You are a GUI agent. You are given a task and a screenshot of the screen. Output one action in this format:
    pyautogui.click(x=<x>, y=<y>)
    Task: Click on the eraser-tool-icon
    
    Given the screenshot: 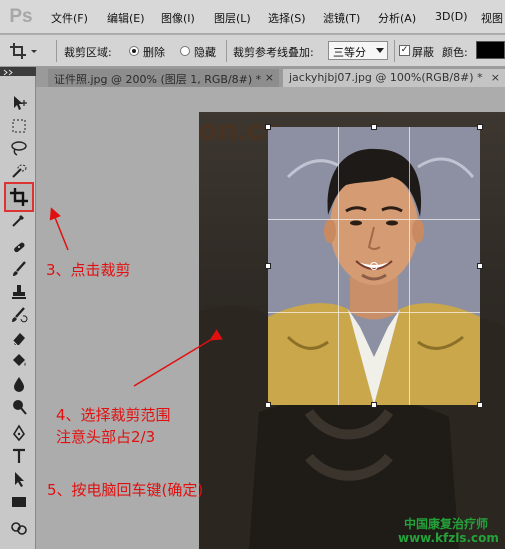 What is the action you would take?
    pyautogui.click(x=19, y=338)
    